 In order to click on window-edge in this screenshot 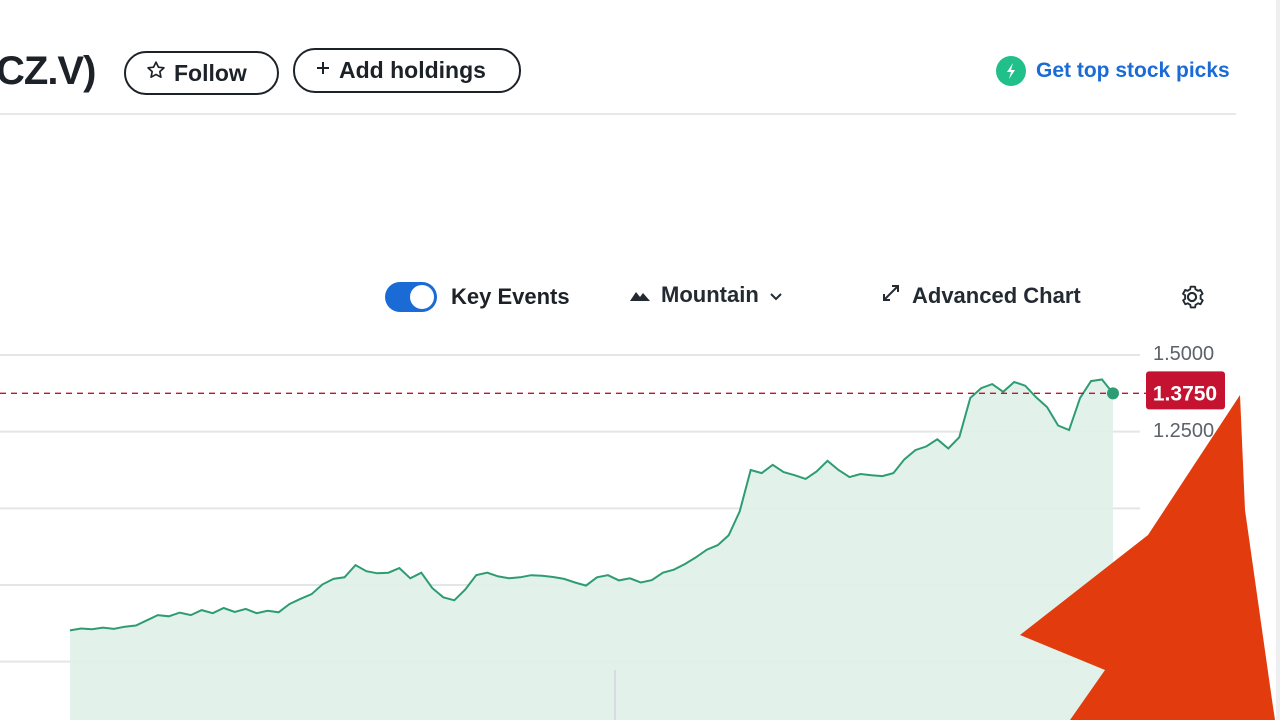, I will do `click(1278, 360)`.